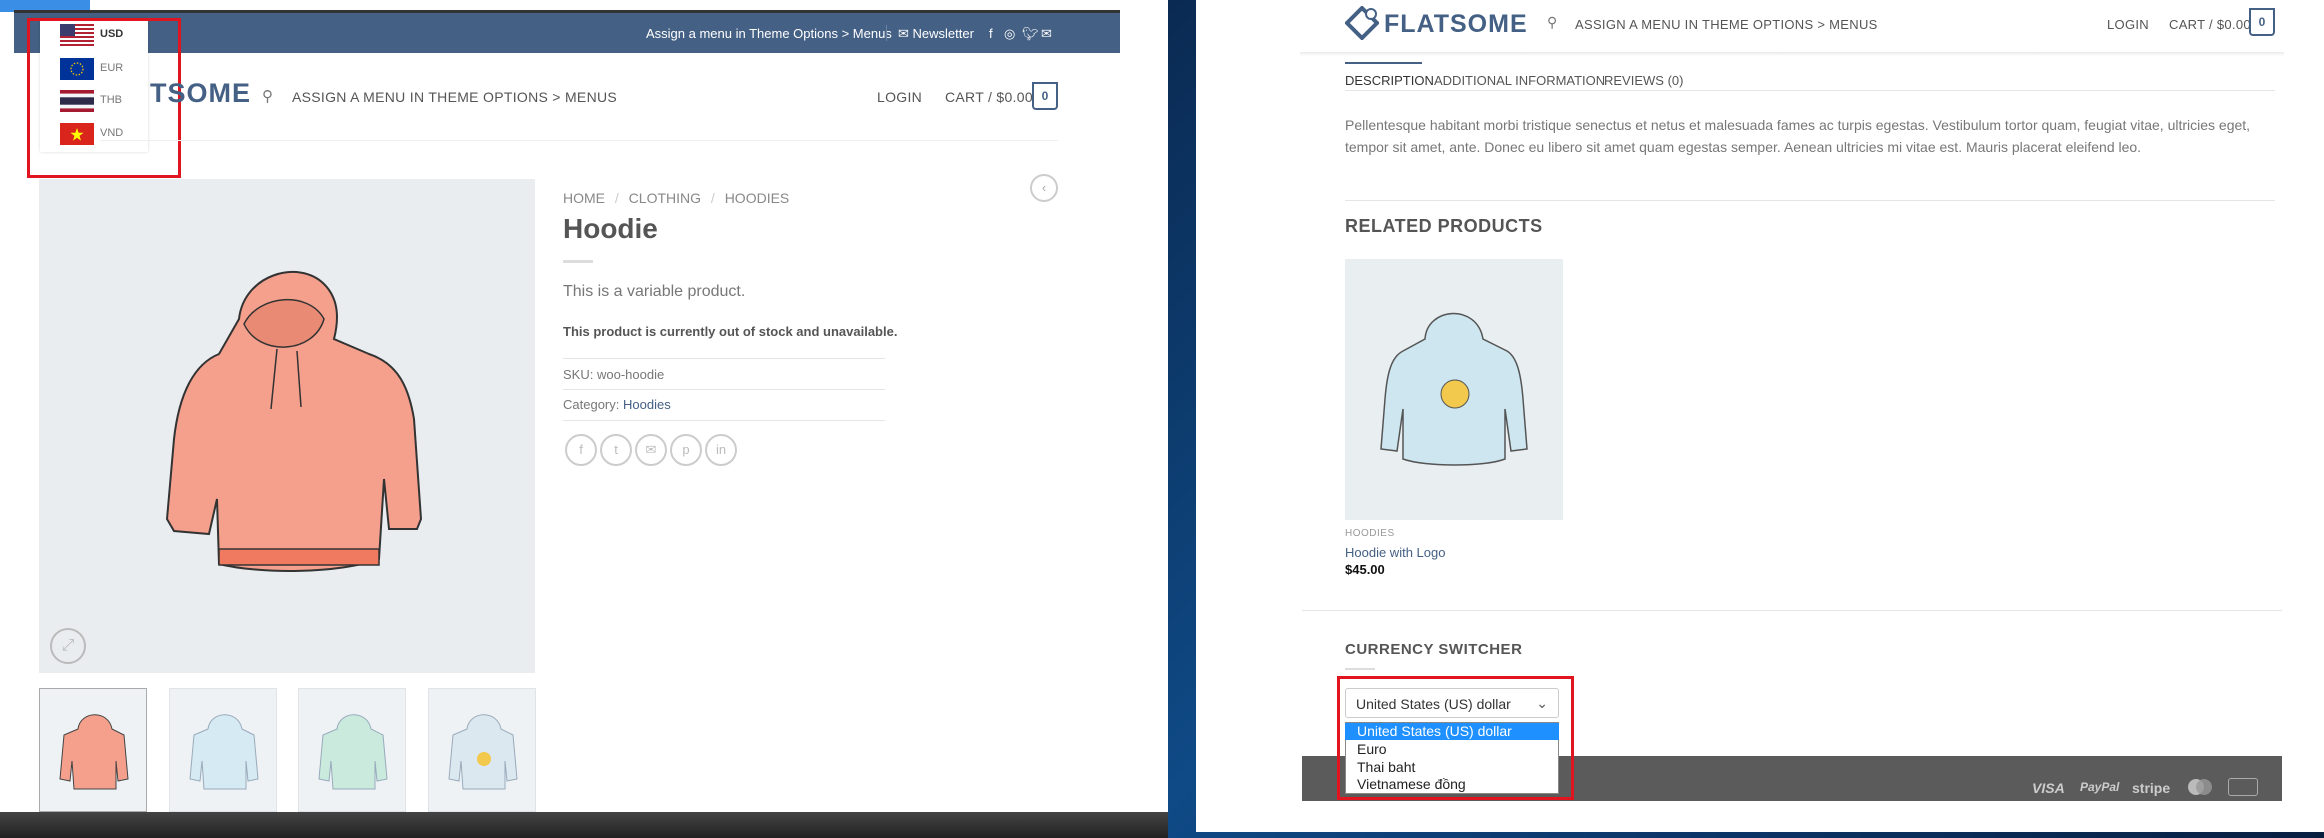  I want to click on cart-count-badge-right: 0, so click(2262, 22).